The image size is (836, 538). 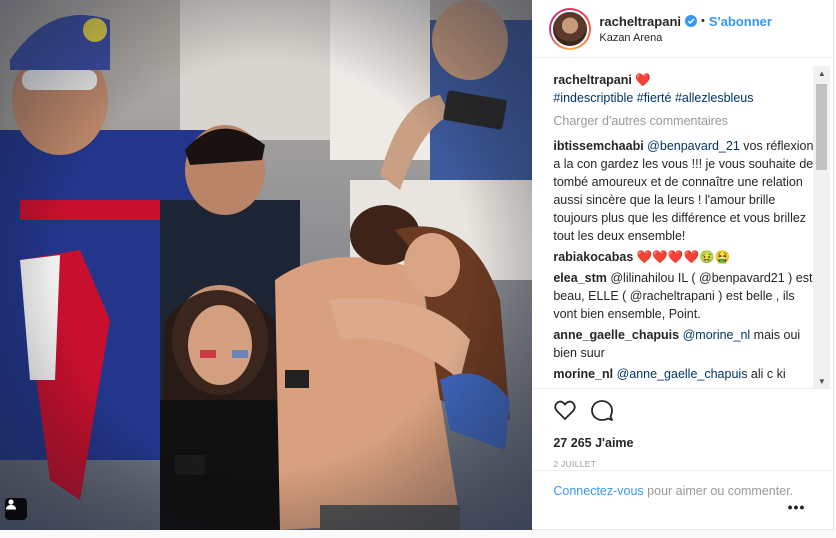 What do you see at coordinates (797, 507) in the screenshot?
I see `more-options-icon: •••` at bounding box center [797, 507].